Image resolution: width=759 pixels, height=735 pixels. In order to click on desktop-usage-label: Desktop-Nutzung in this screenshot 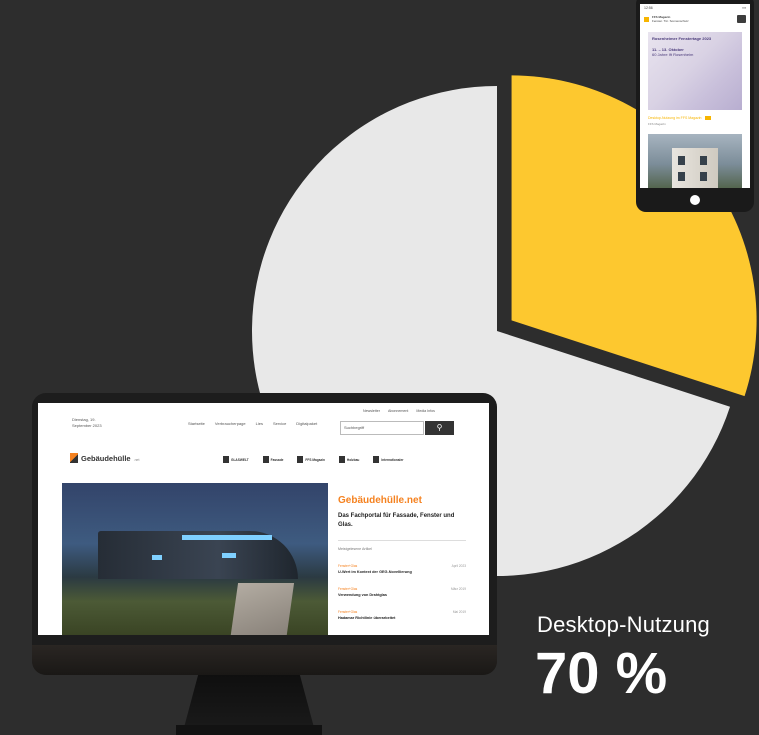, I will do `click(623, 624)`.